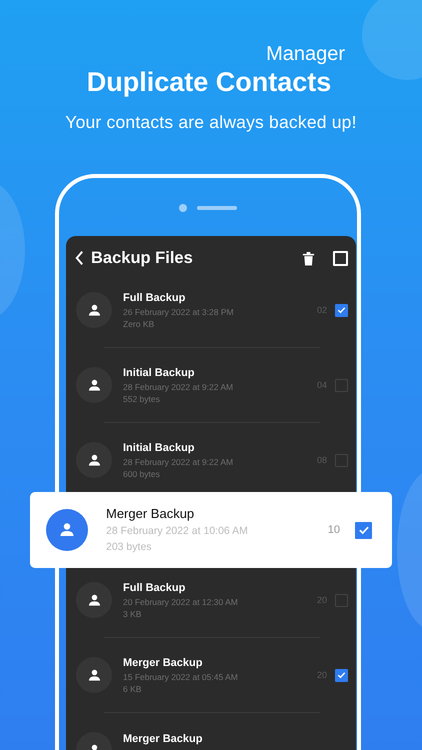 This screenshot has width=422, height=750. What do you see at coordinates (211, 122) in the screenshot?
I see `tagline: Your contacts are always backed up!` at bounding box center [211, 122].